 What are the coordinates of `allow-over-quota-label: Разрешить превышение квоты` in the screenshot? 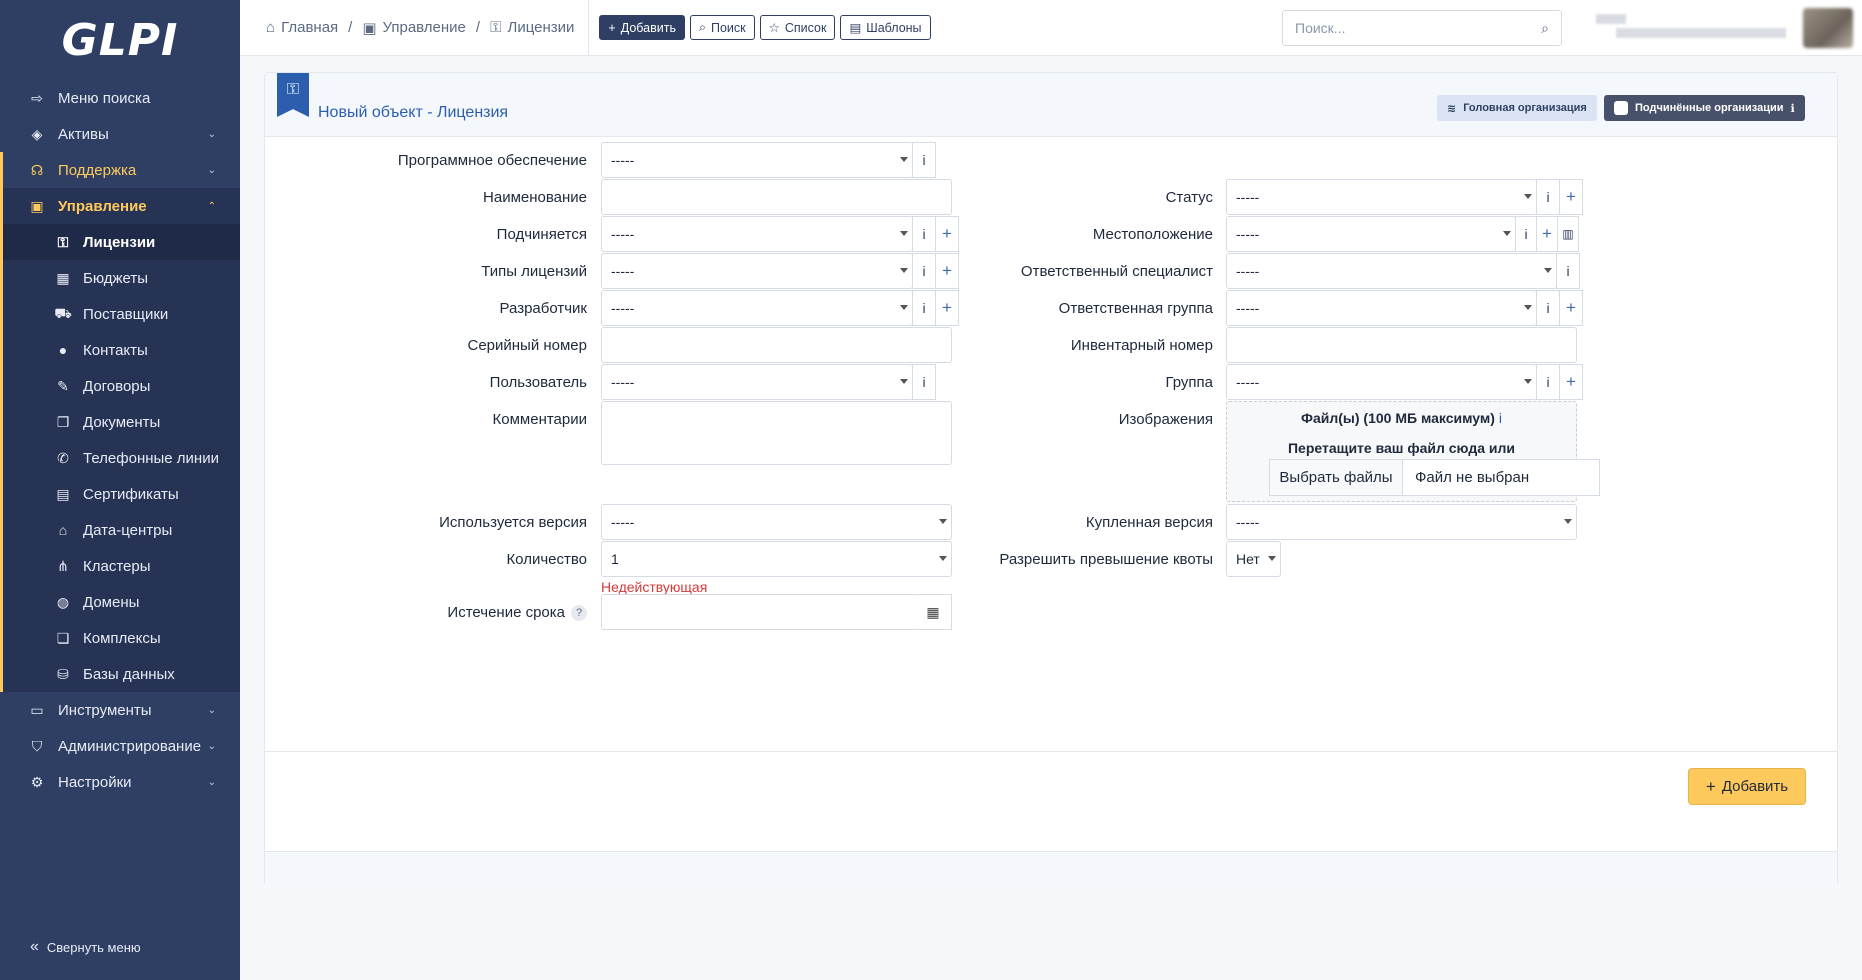 It's located at (1106, 559).